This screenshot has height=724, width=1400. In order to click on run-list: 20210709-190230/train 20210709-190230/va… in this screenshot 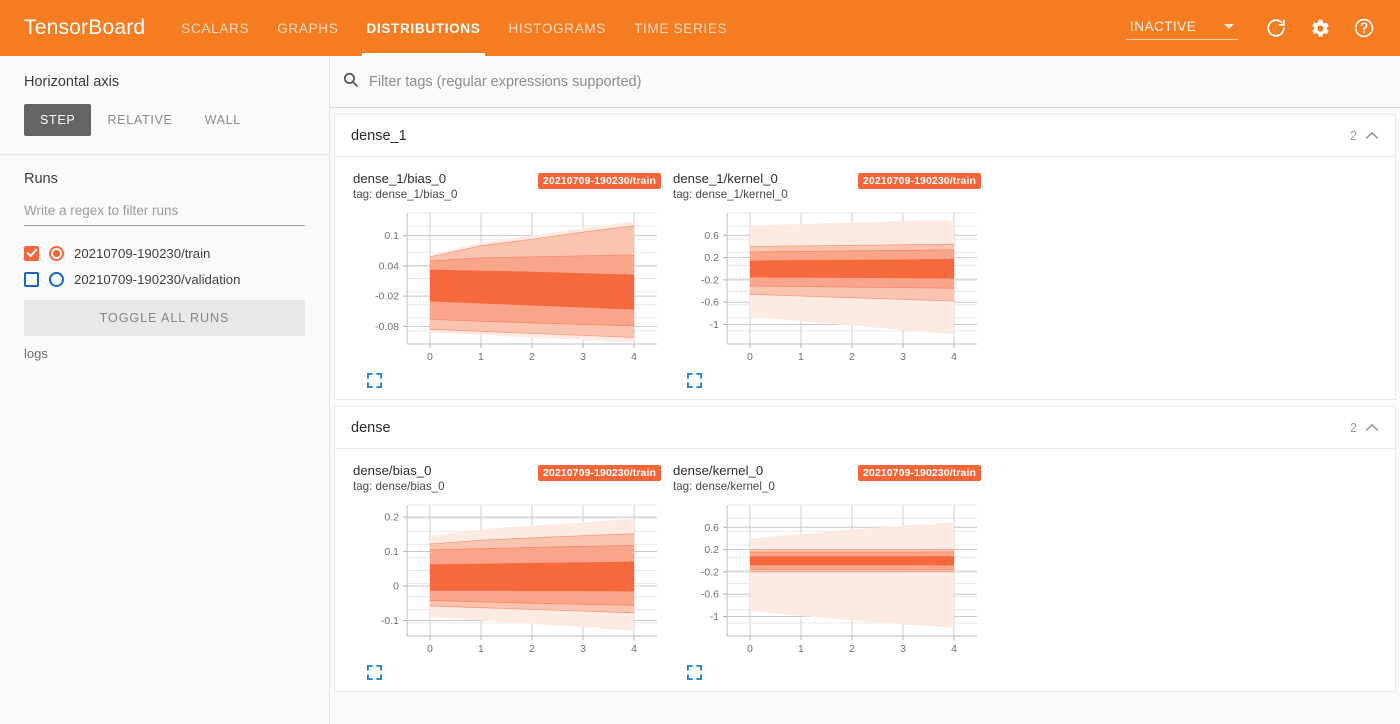, I will do `click(164, 266)`.